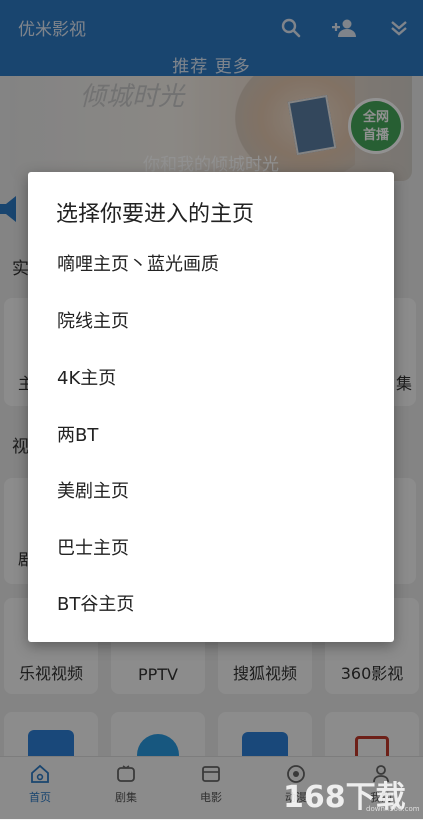 The height and width of the screenshot is (820, 423). Describe the element at coordinates (211, 549) in the screenshot. I see `option-bus-home: 巴士主页` at that location.